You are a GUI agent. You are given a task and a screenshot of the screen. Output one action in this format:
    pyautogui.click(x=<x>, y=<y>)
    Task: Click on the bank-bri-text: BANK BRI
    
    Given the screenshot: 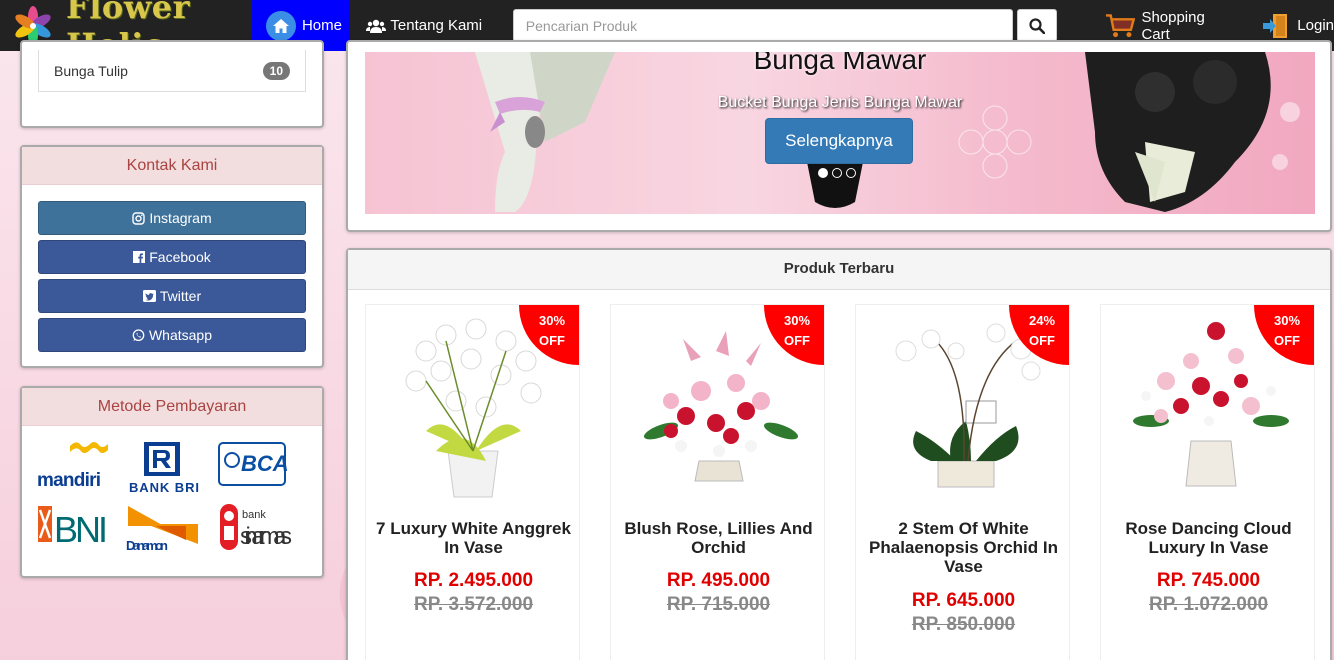 What is the action you would take?
    pyautogui.click(x=164, y=487)
    